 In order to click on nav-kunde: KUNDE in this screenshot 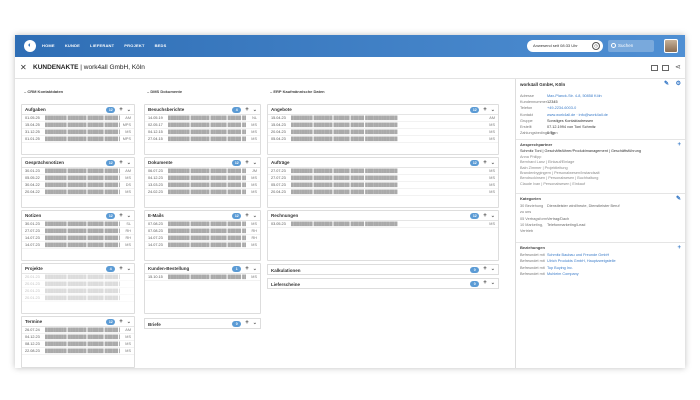, I will do `click(72, 45)`.